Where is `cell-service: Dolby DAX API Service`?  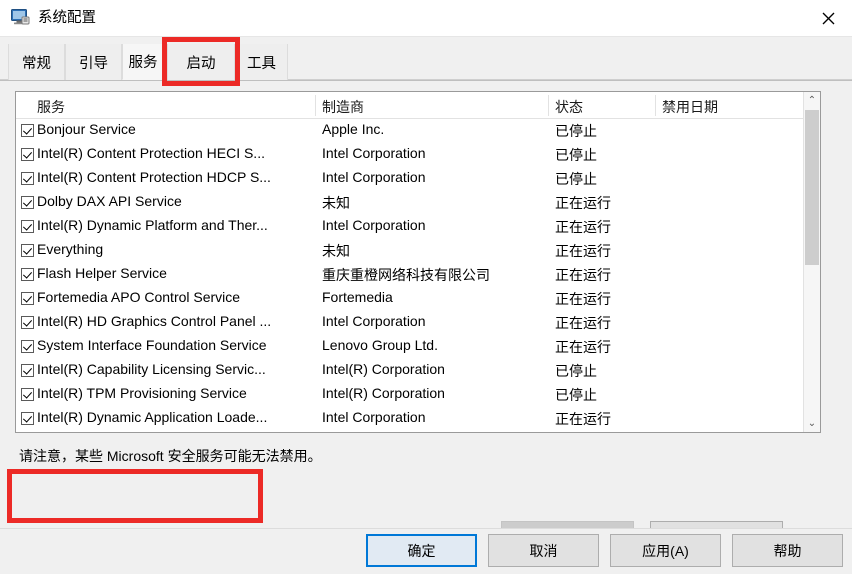
cell-service: Dolby DAX API Service is located at coordinates (109, 201).